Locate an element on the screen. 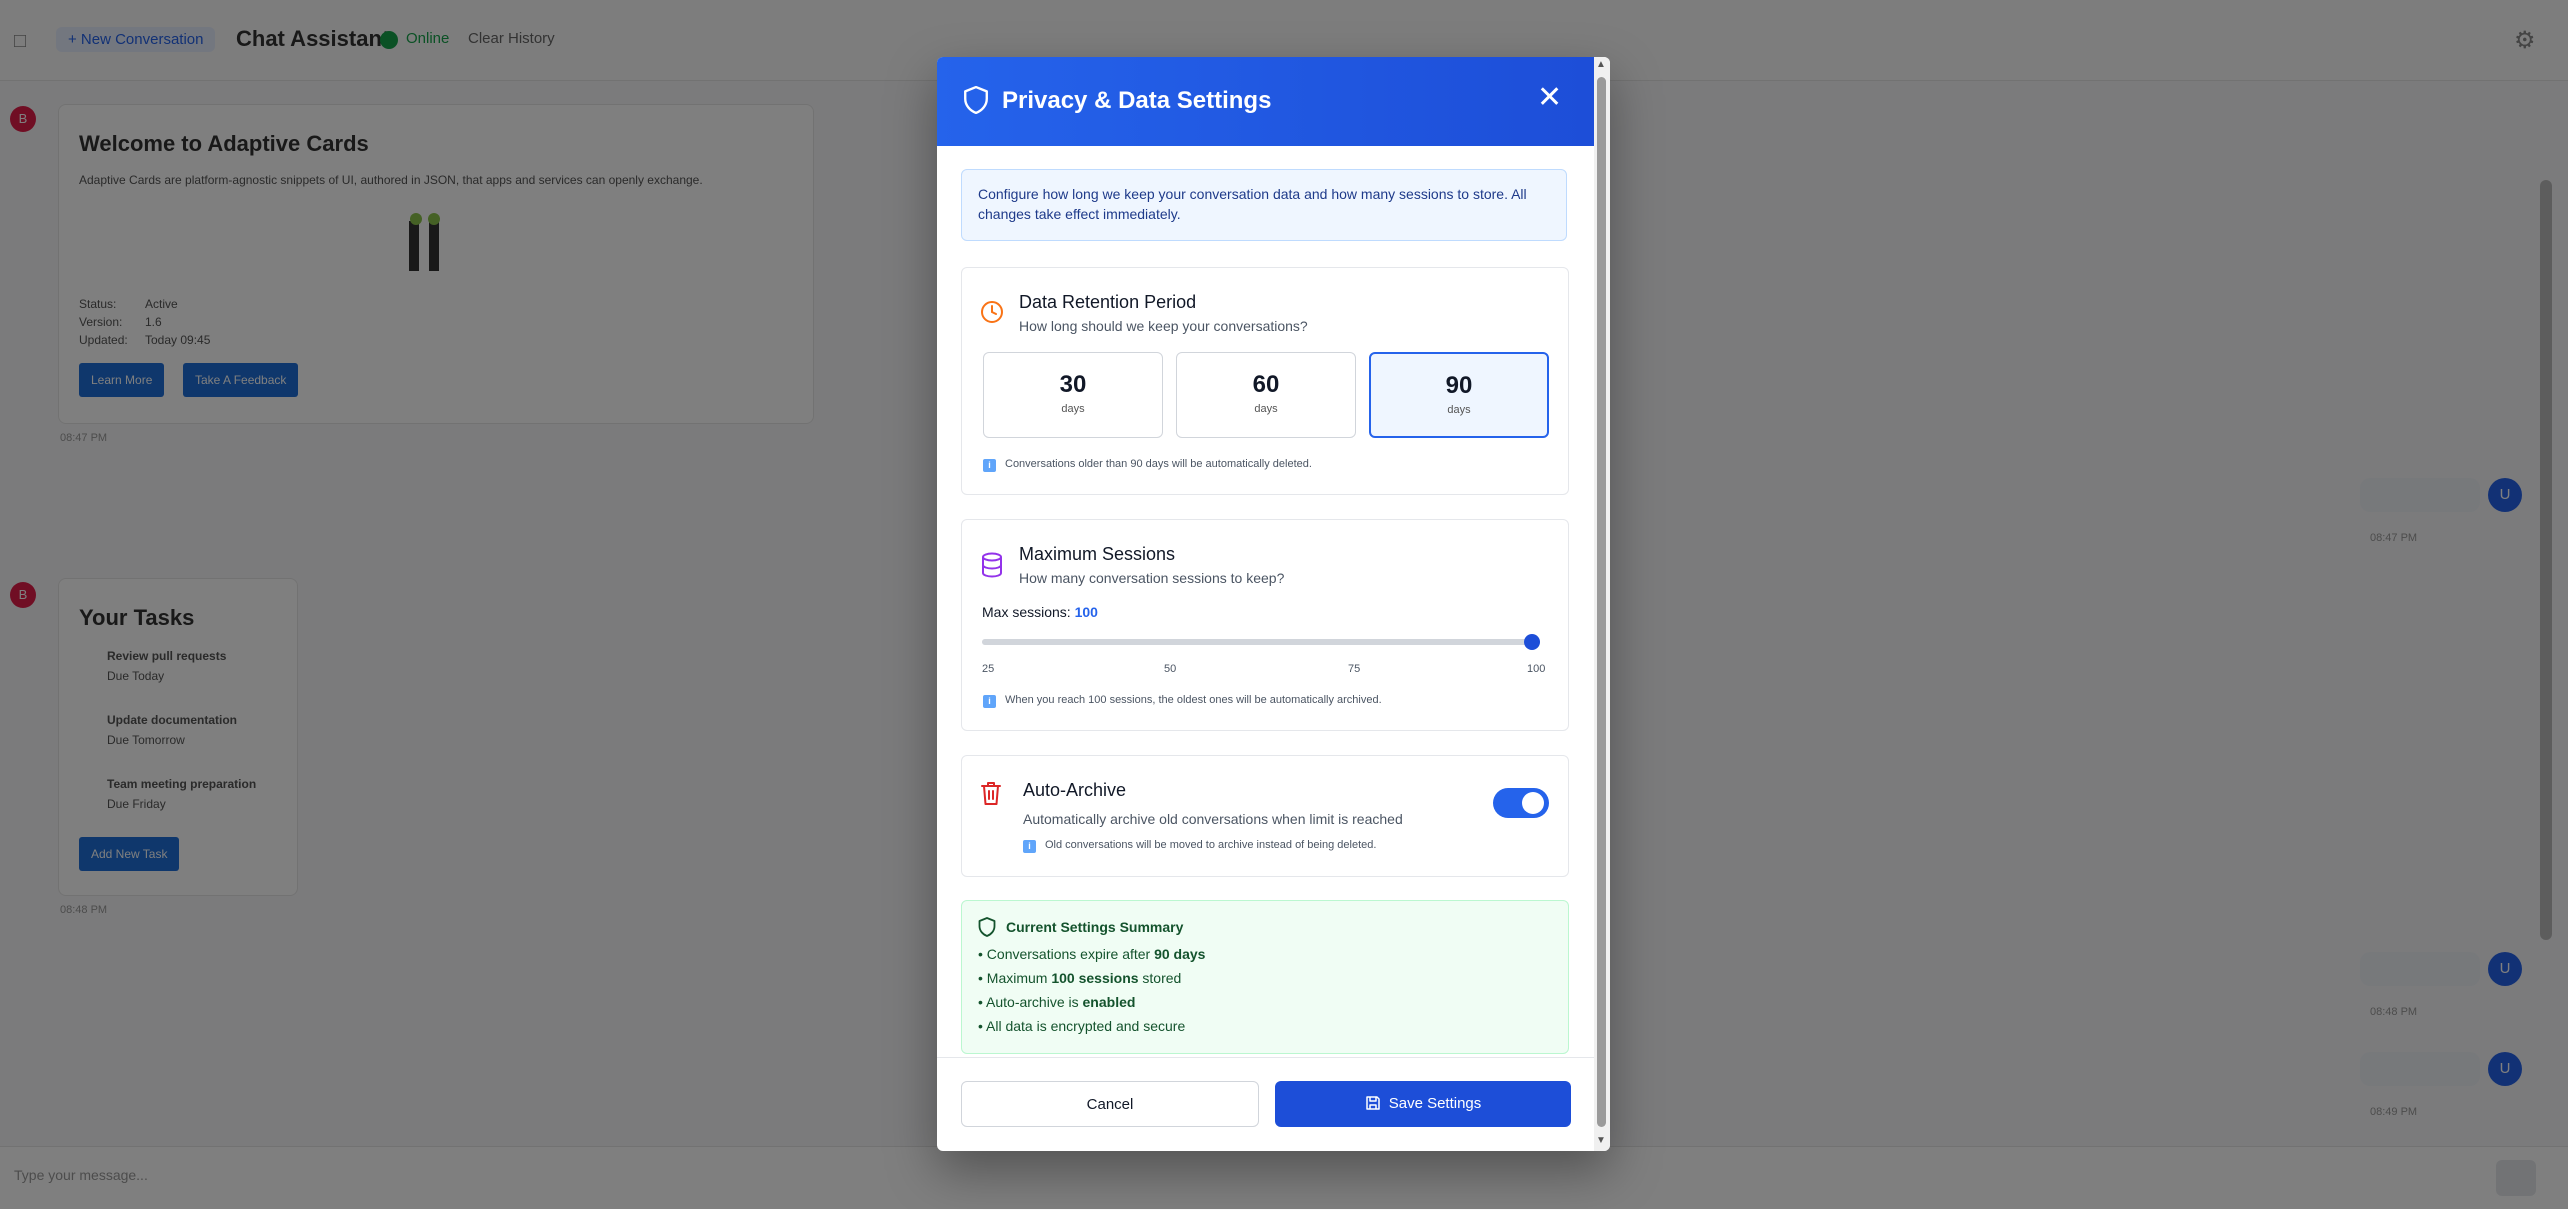  summary-line-archive: • Auto-archive is enabled is located at coordinates (1056, 1002).